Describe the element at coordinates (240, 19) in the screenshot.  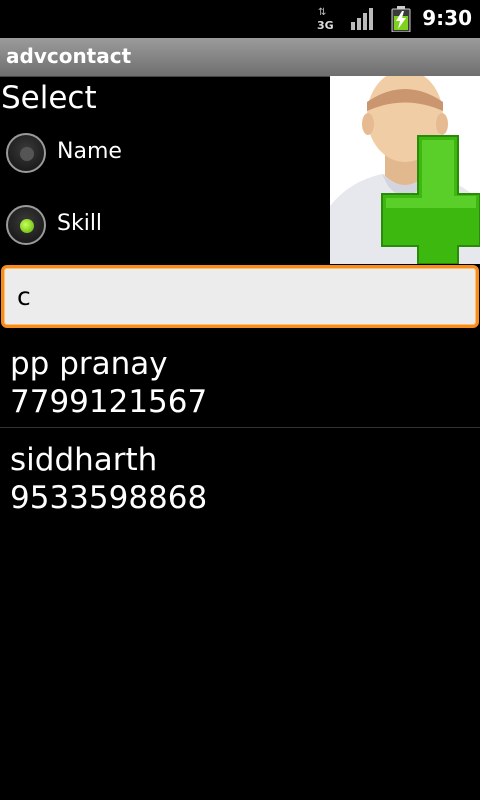
I see `status-bar: ⇅ 3G 9:30` at that location.